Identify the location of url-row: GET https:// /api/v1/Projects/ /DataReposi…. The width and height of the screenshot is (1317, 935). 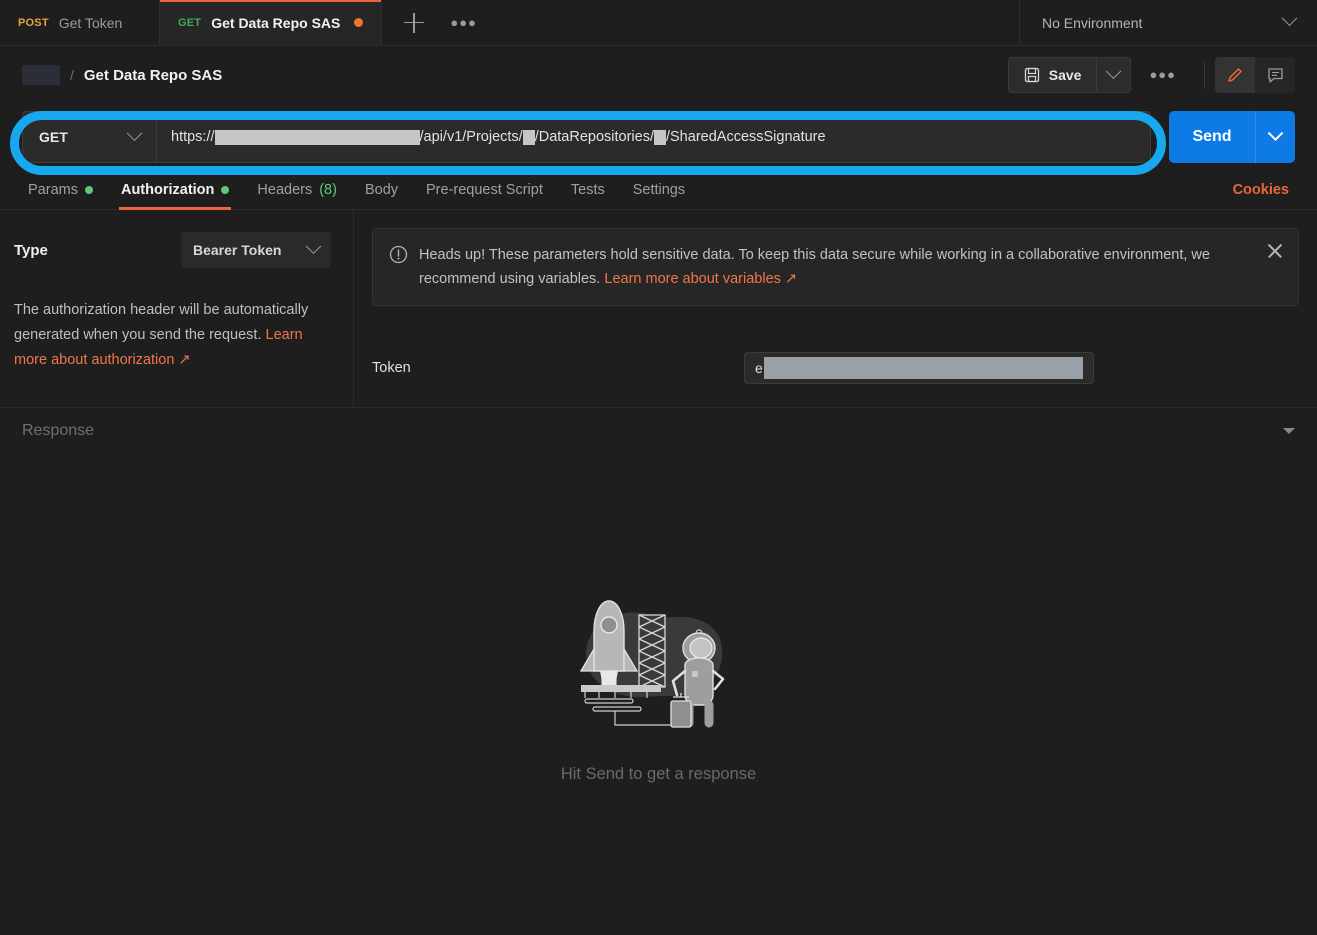
(658, 137).